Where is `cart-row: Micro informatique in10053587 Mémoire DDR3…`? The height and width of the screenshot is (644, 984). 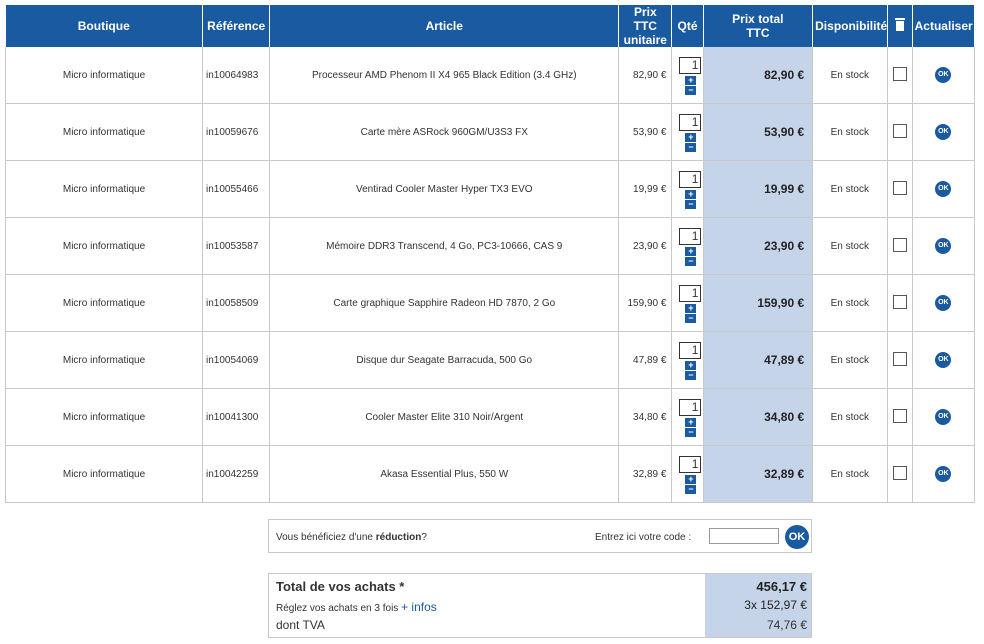
cart-row: Micro informatique in10053587 Mémoire DDR3… is located at coordinates (490, 246).